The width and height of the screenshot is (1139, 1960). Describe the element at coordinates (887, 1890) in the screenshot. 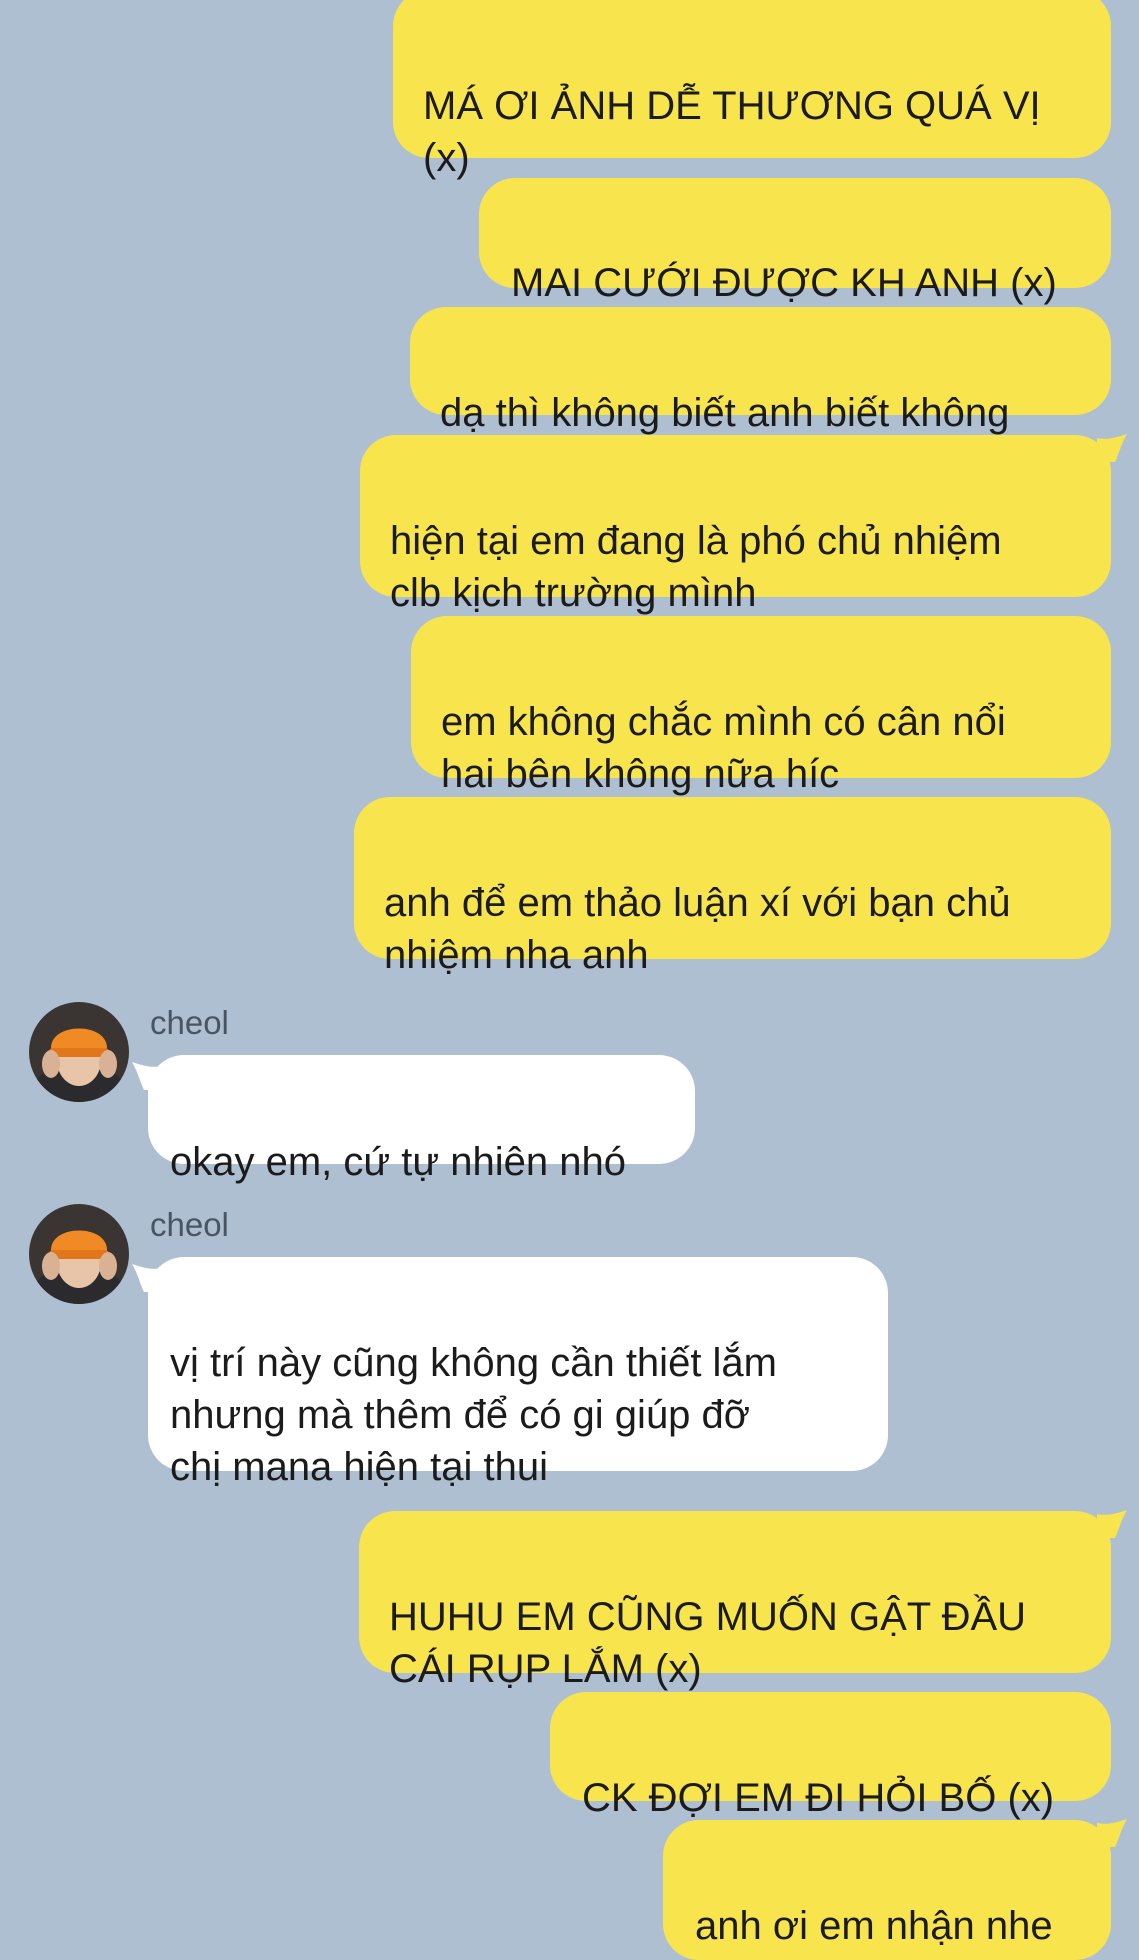

I see `outgoing-message: anh ơi em nhận nhe` at that location.